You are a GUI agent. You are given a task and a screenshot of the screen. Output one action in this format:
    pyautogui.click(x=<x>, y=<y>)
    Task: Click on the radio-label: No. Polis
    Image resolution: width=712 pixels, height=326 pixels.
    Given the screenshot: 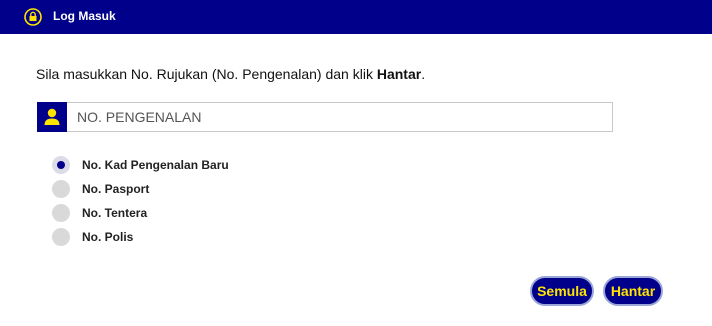 What is the action you would take?
    pyautogui.click(x=108, y=237)
    